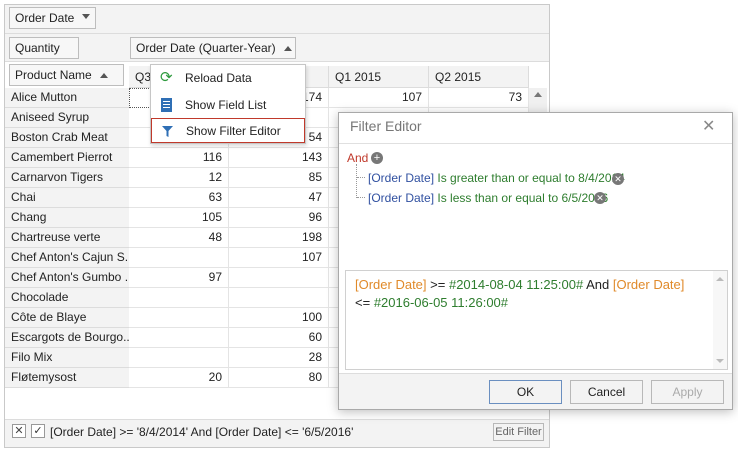 The image size is (738, 452). I want to click on row-header: Chai, so click(67, 198).